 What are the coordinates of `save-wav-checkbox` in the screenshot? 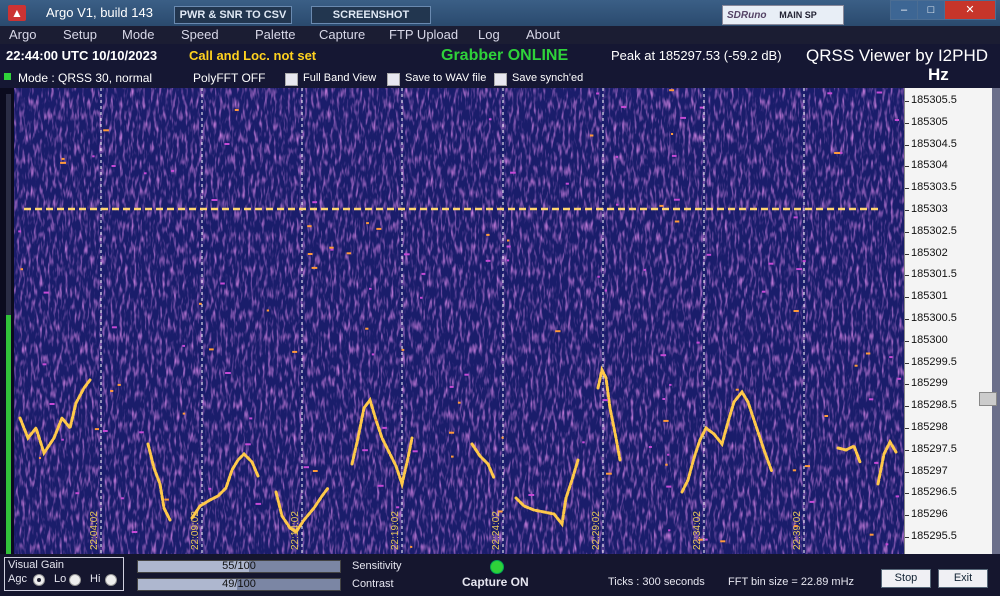 It's located at (393, 79).